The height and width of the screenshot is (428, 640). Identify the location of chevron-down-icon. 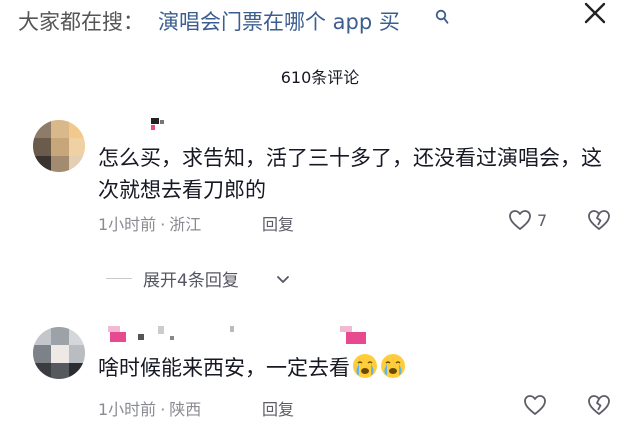
(283, 276).